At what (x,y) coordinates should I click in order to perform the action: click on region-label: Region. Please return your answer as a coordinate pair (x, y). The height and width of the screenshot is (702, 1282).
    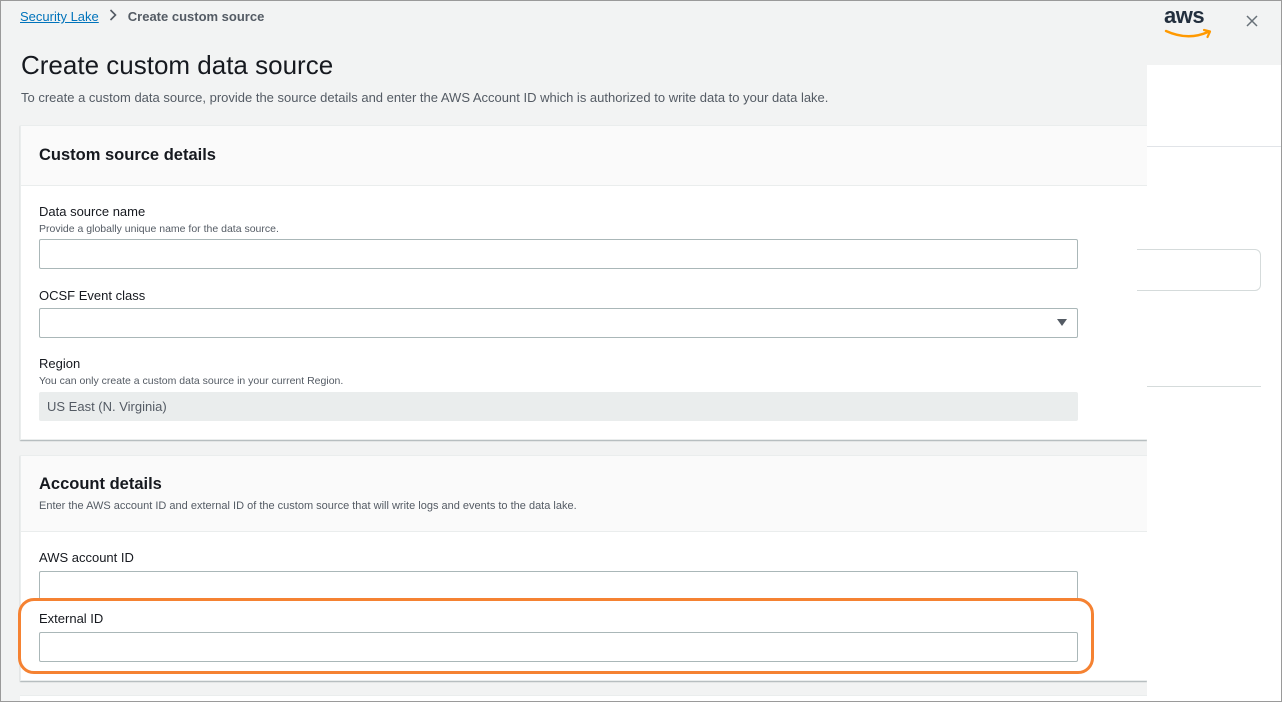
    Looking at the image, I should click on (60, 363).